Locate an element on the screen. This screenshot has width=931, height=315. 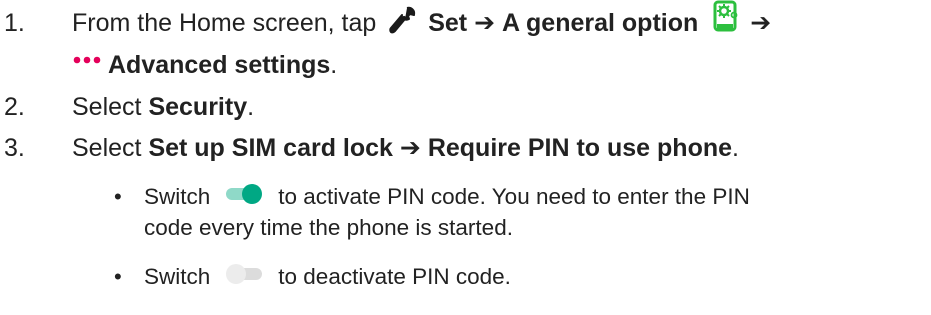
set-label: Set is located at coordinates (448, 23).